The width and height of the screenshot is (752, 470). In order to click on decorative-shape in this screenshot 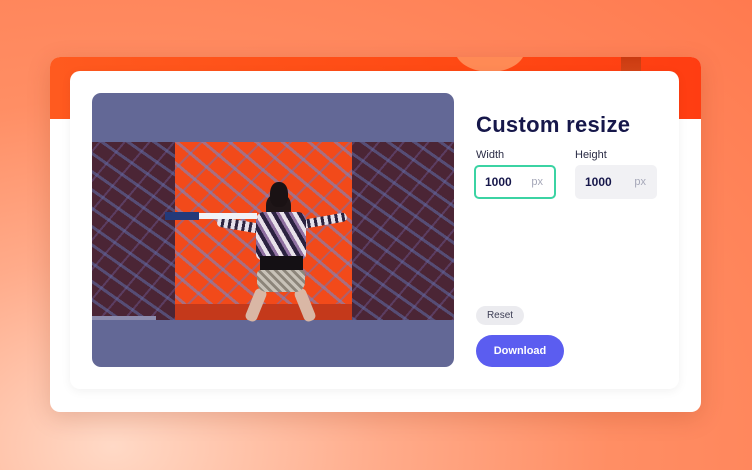, I will do `click(490, 64)`.